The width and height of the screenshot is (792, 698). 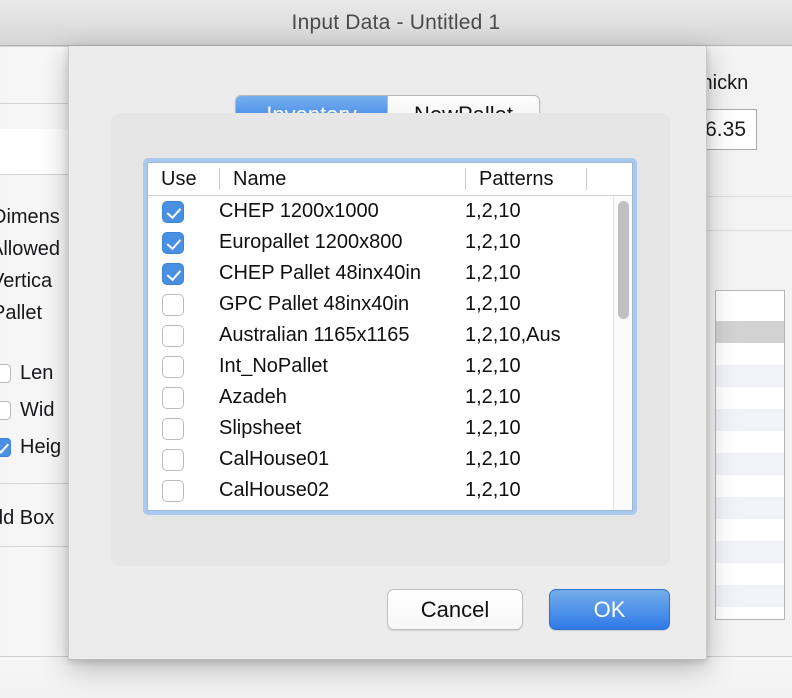 What do you see at coordinates (609, 179) in the screenshot?
I see `column-header-blank` at bounding box center [609, 179].